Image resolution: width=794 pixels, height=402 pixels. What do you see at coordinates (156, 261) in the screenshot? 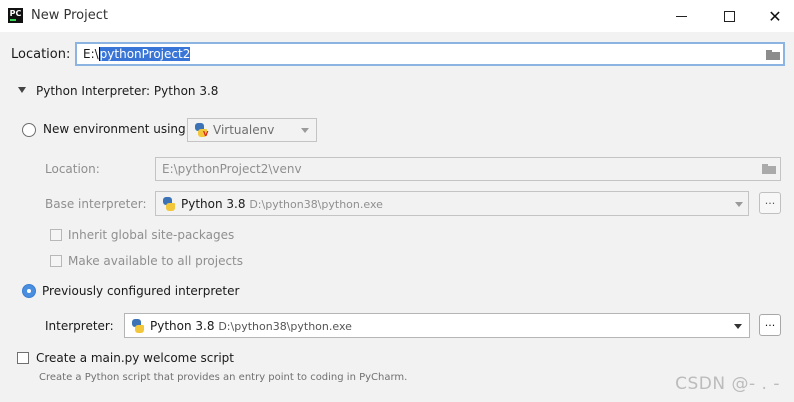
I see `make-available-label: Make available to all projects` at bounding box center [156, 261].